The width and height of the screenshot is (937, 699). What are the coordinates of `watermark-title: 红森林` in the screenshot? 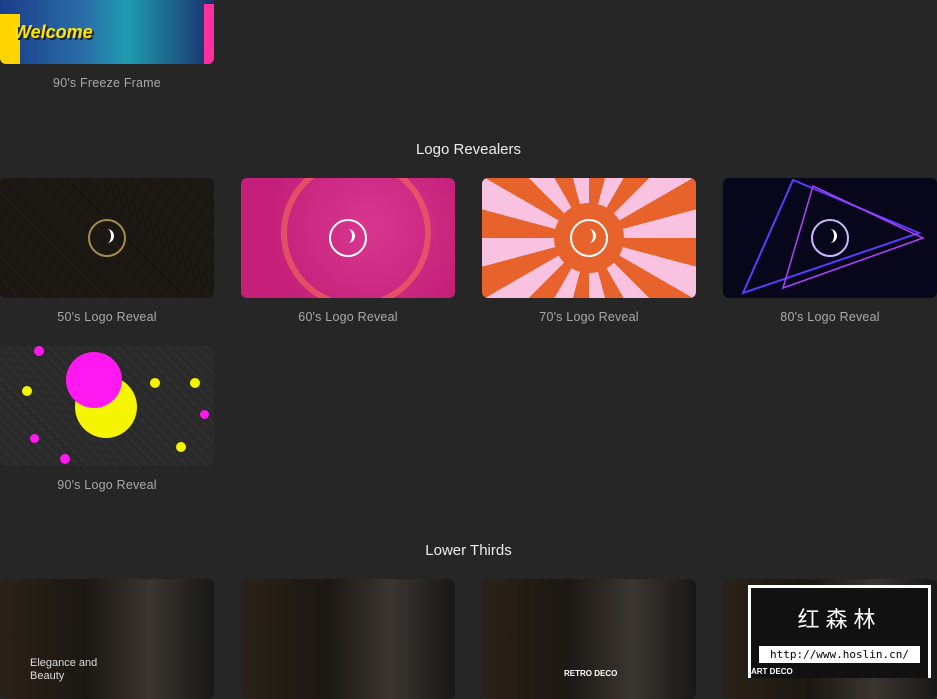 It's located at (839, 619).